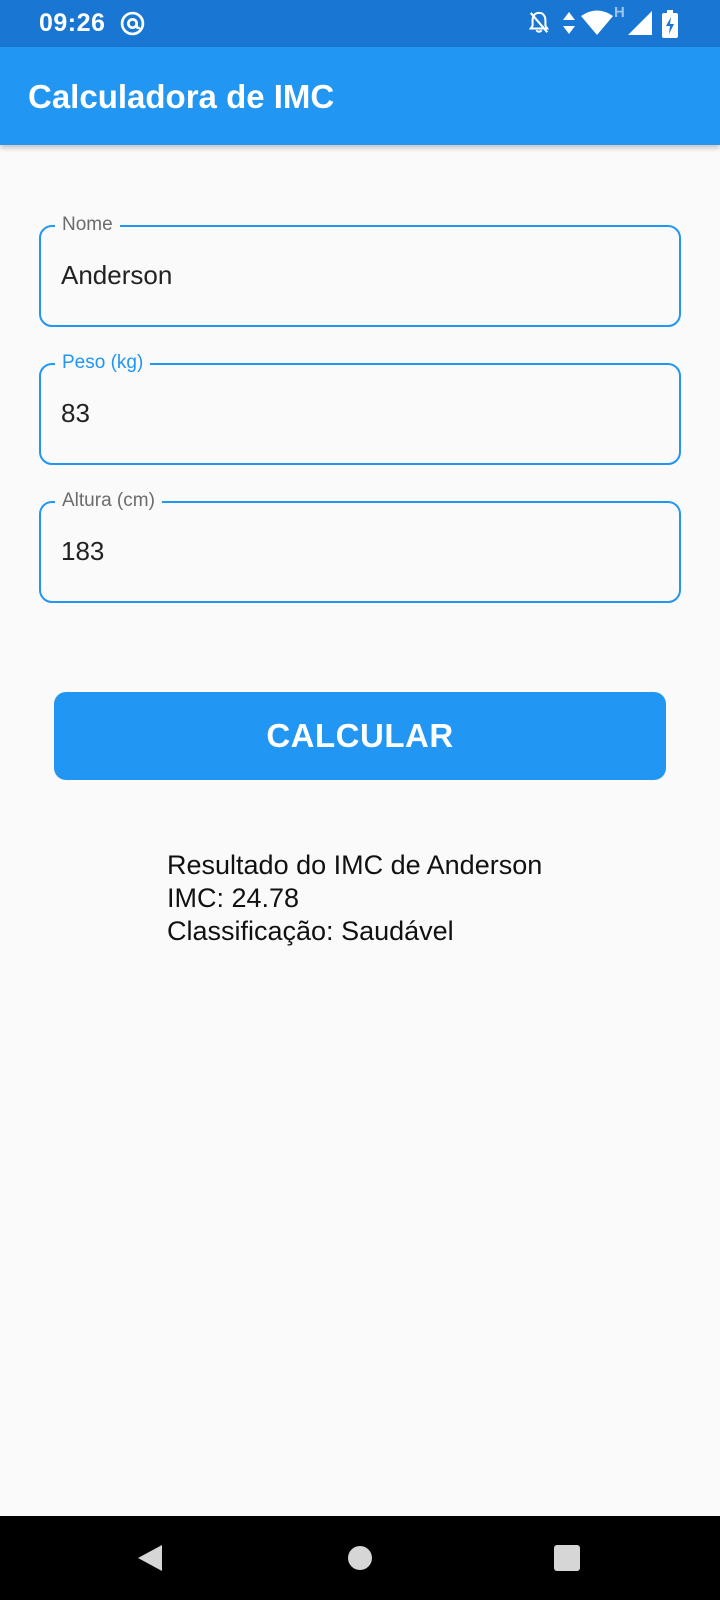 The width and height of the screenshot is (720, 1600). I want to click on result-title: Resultado do IMC de Anderson, so click(355, 865).